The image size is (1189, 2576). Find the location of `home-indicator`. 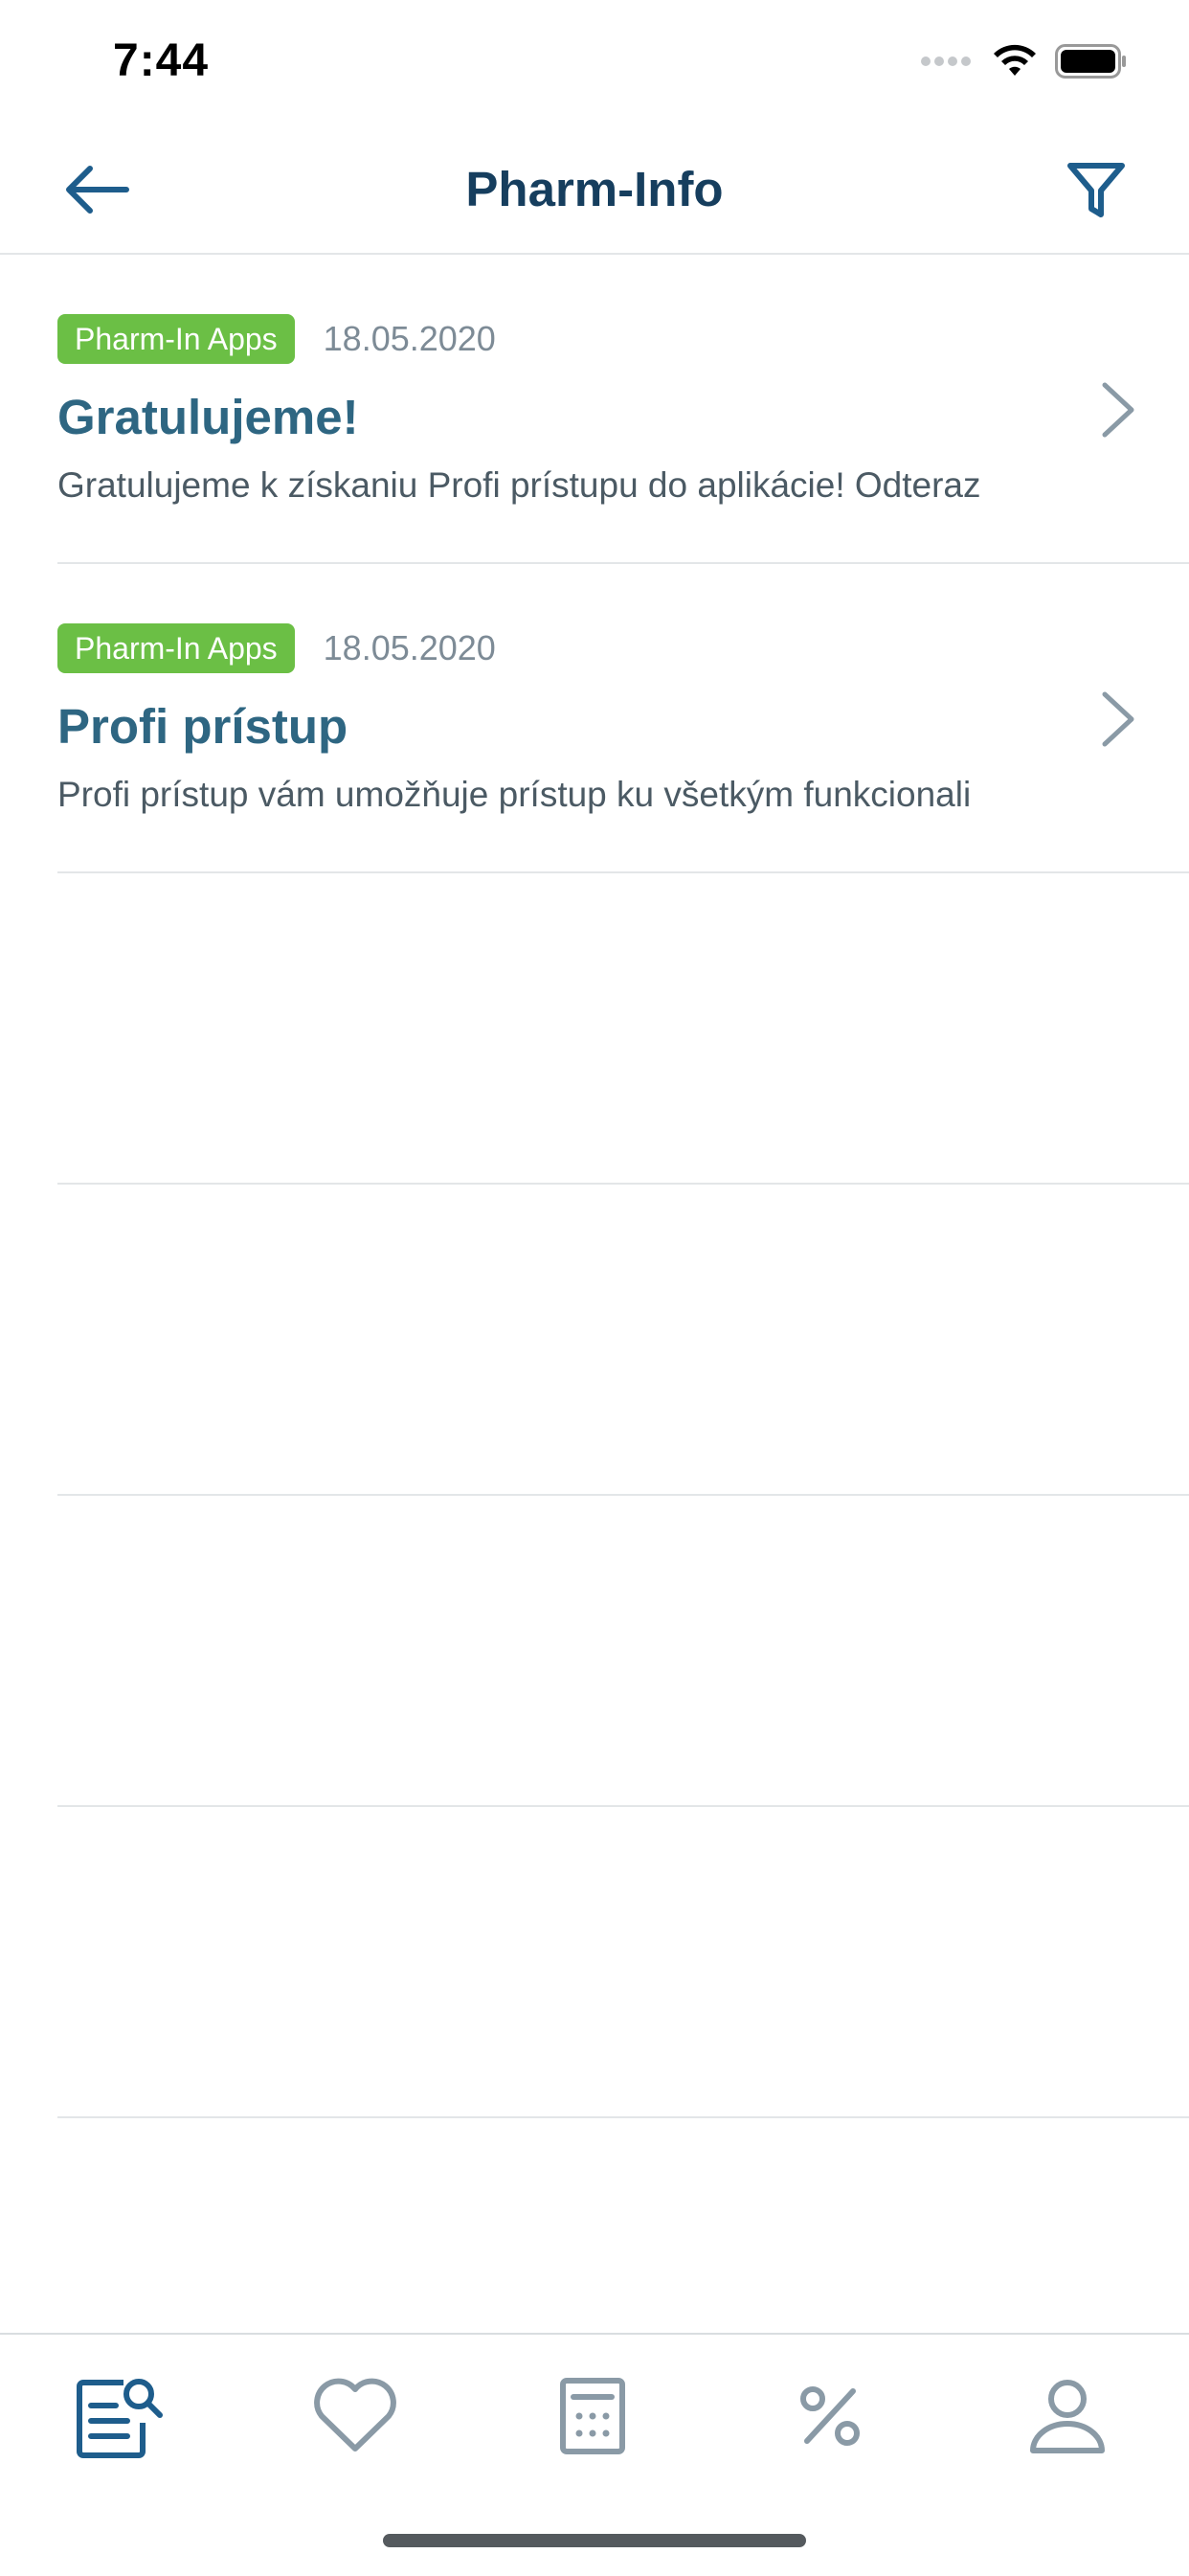

home-indicator is located at coordinates (594, 2540).